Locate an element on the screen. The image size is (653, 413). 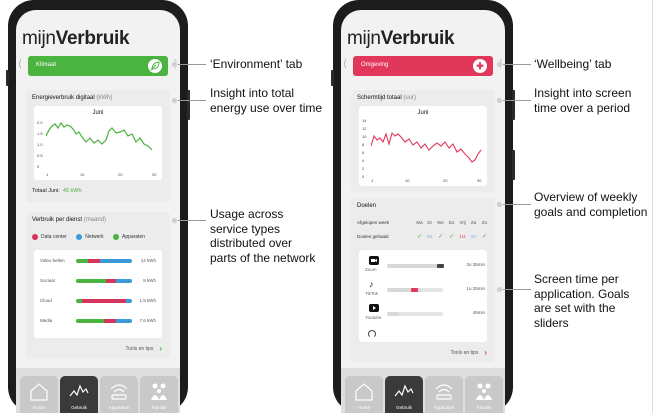
day-label: Ma is located at coordinates (419, 222).